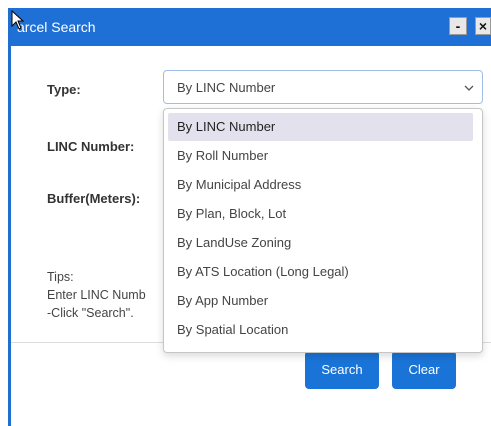 Image resolution: width=491 pixels, height=426 pixels. Describe the element at coordinates (18, 20) in the screenshot. I see `mouse-cursor-icon` at that location.